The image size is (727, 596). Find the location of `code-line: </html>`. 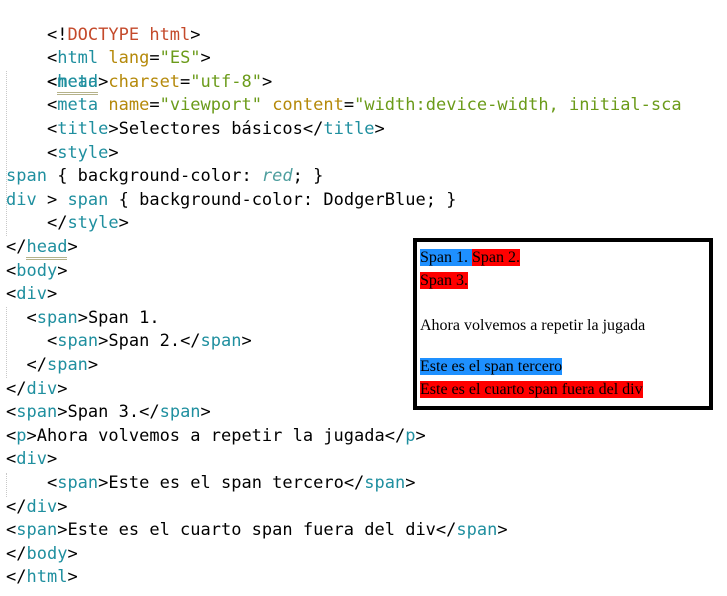

code-line: </html> is located at coordinates (42, 578).